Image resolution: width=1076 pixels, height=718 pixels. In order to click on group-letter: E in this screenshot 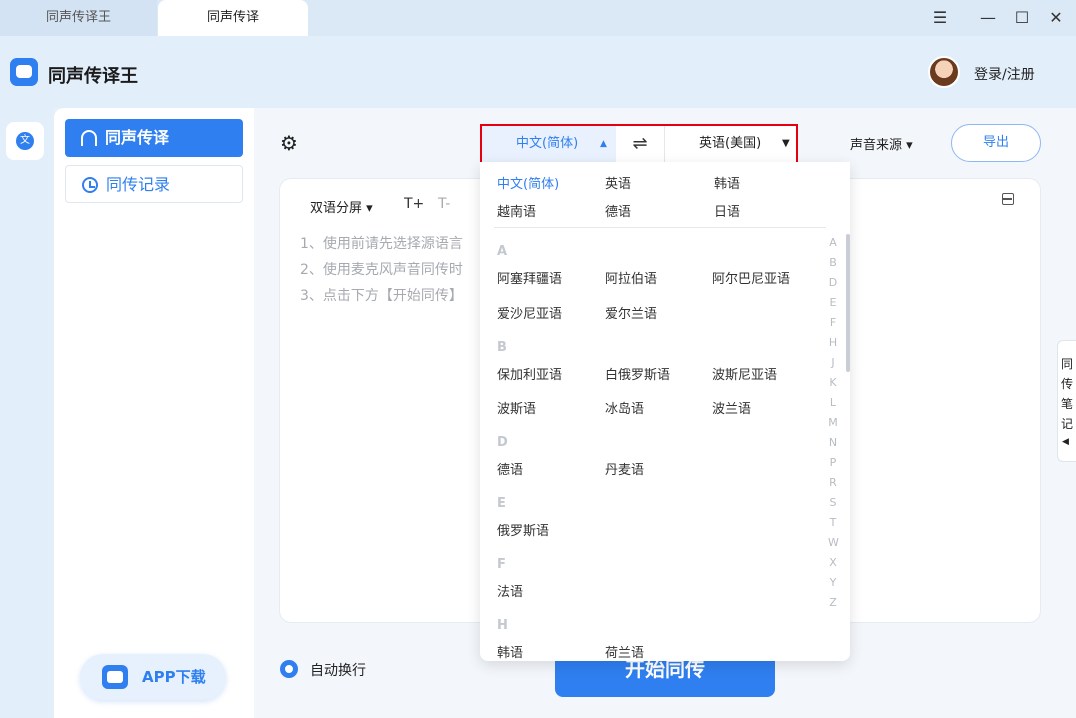, I will do `click(501, 503)`.